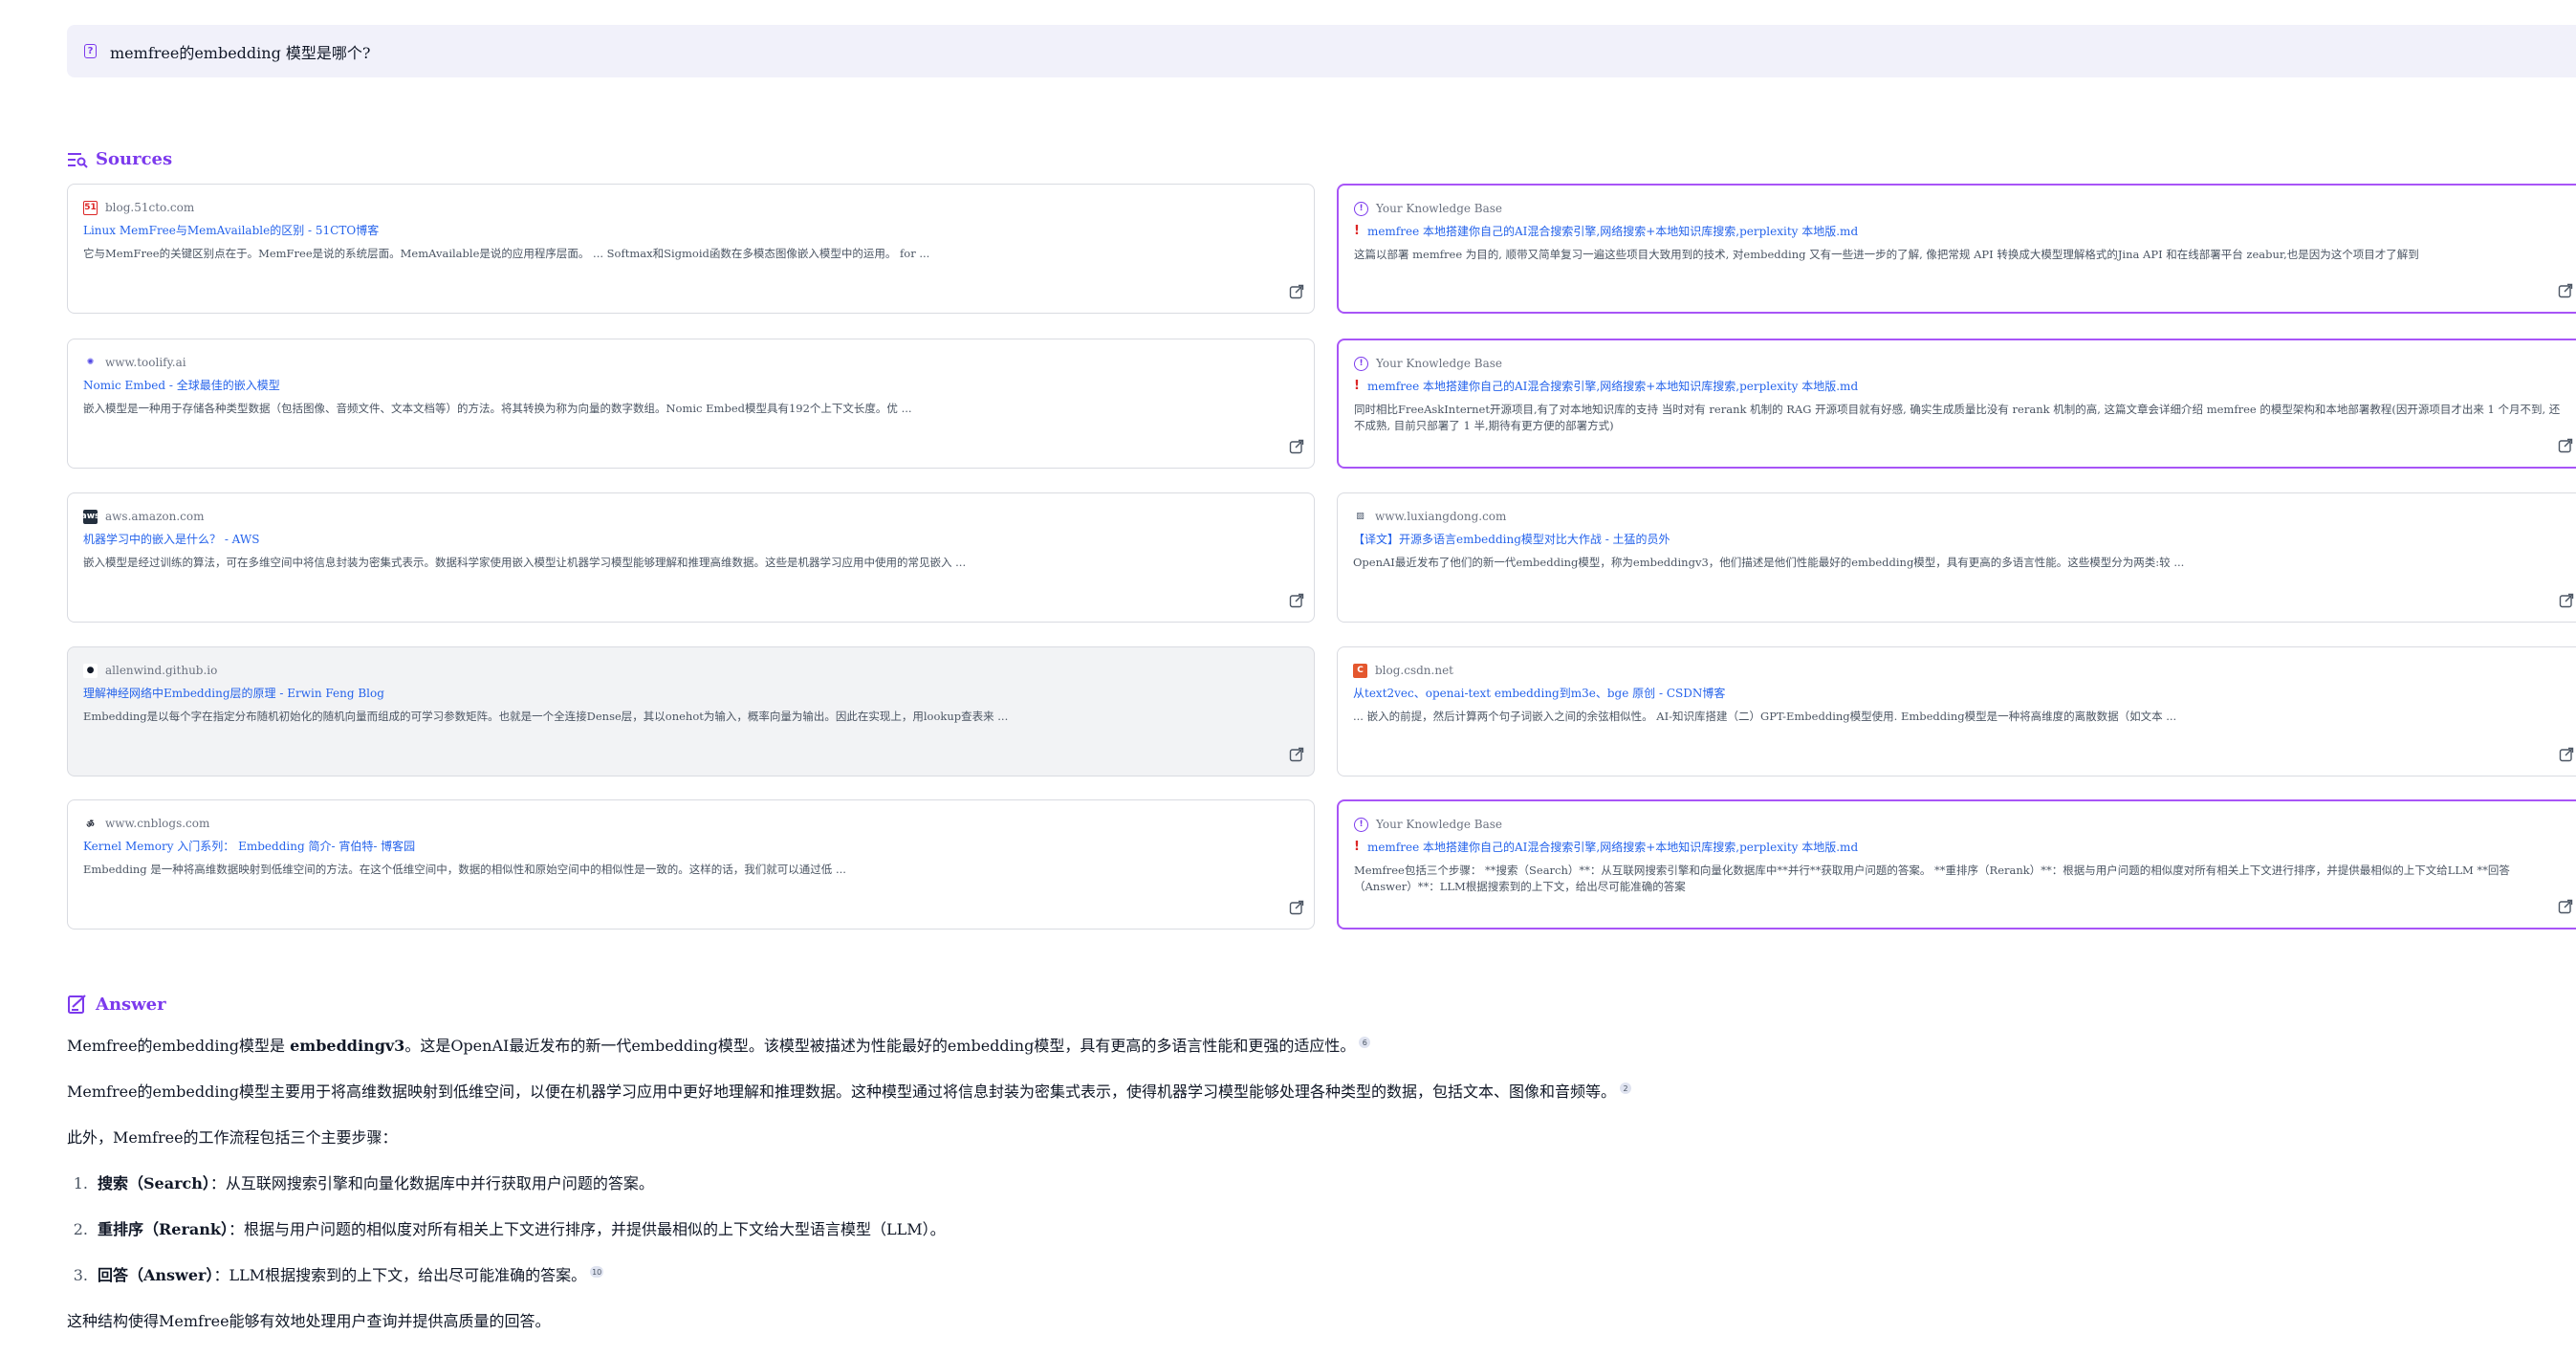 Image resolution: width=2576 pixels, height=1356 pixels. I want to click on source-title-link: 【译文】开源多语言embedding模型对比大作战 - 土猛的员外, so click(1960, 539).